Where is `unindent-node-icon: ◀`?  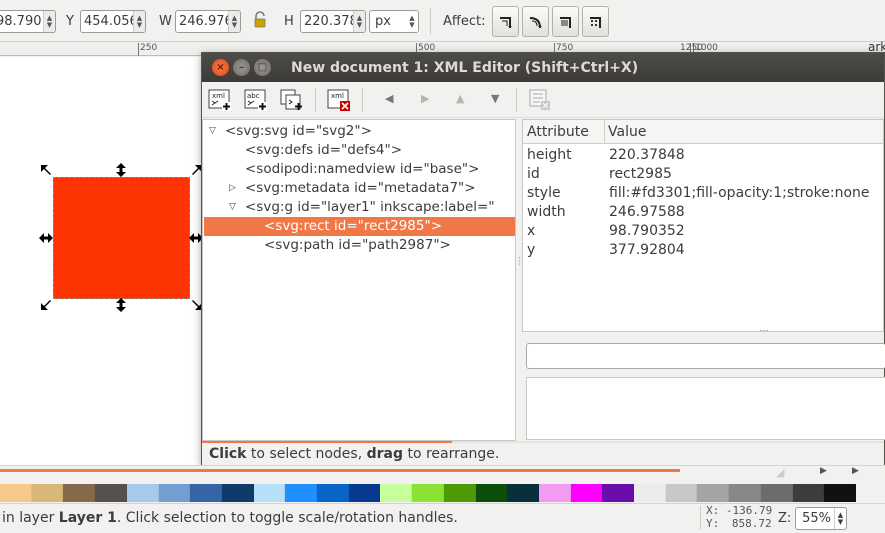 unindent-node-icon: ◀ is located at coordinates (389, 98).